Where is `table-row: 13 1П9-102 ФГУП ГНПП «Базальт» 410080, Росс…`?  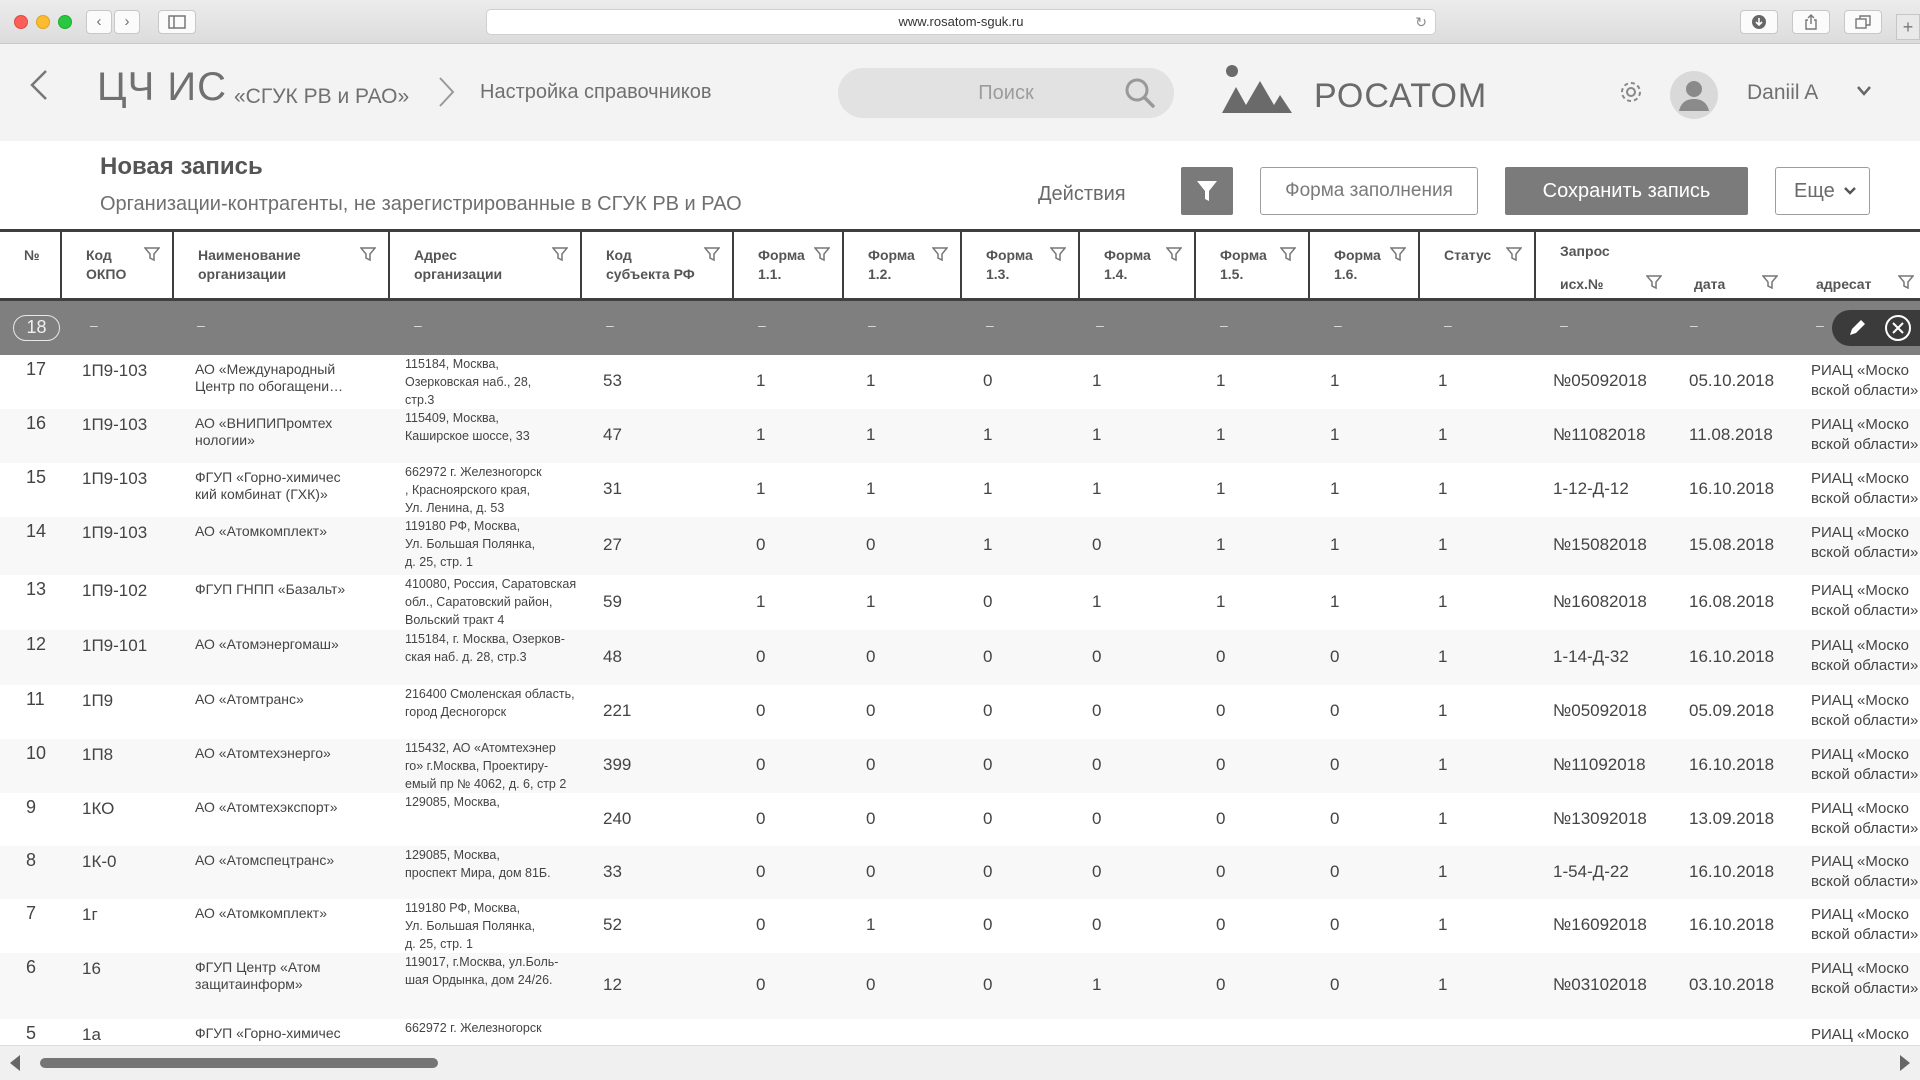
table-row: 13 1П9-102 ФГУП ГНПП «Базальт» 410080, Росс… is located at coordinates (960, 602).